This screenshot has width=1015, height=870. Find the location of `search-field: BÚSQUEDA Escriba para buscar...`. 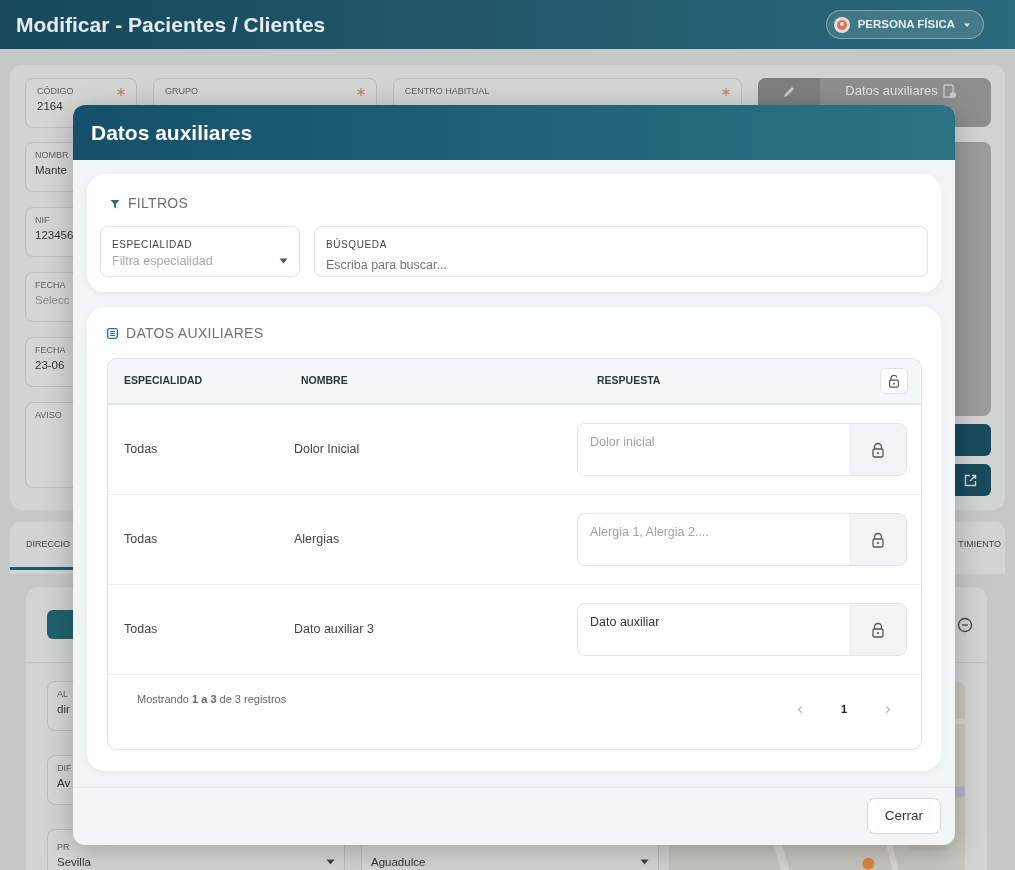

search-field: BÚSQUEDA Escriba para buscar... is located at coordinates (621, 251).